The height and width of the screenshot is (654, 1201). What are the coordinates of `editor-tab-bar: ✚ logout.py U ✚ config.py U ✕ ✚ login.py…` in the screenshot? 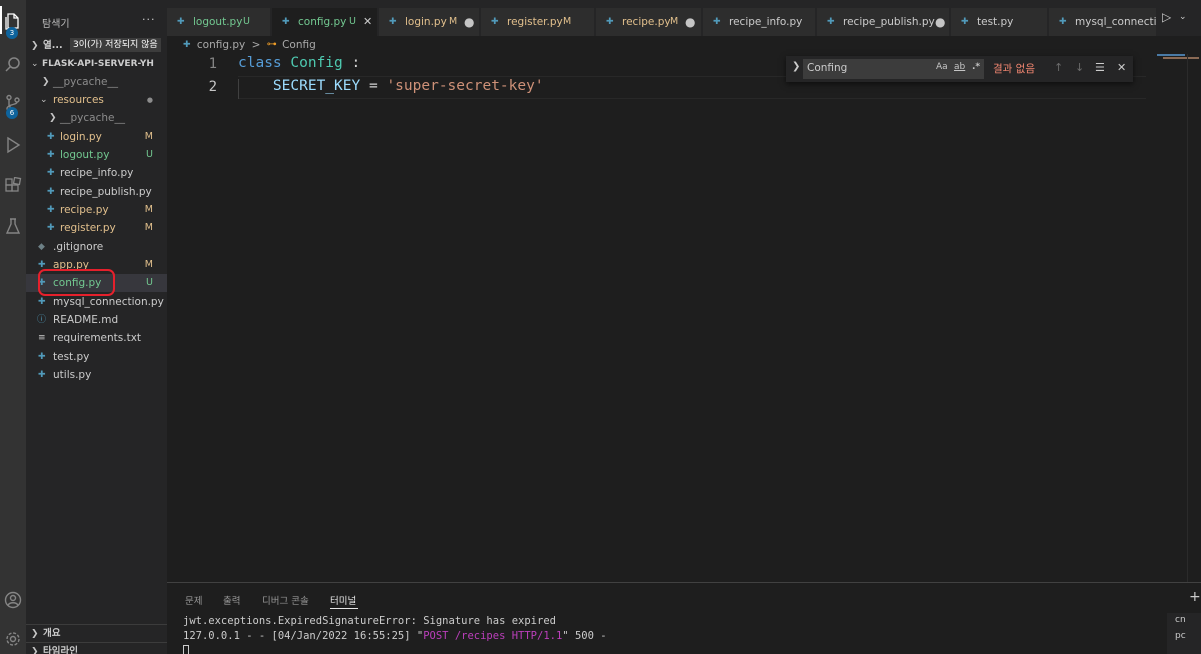 It's located at (684, 18).